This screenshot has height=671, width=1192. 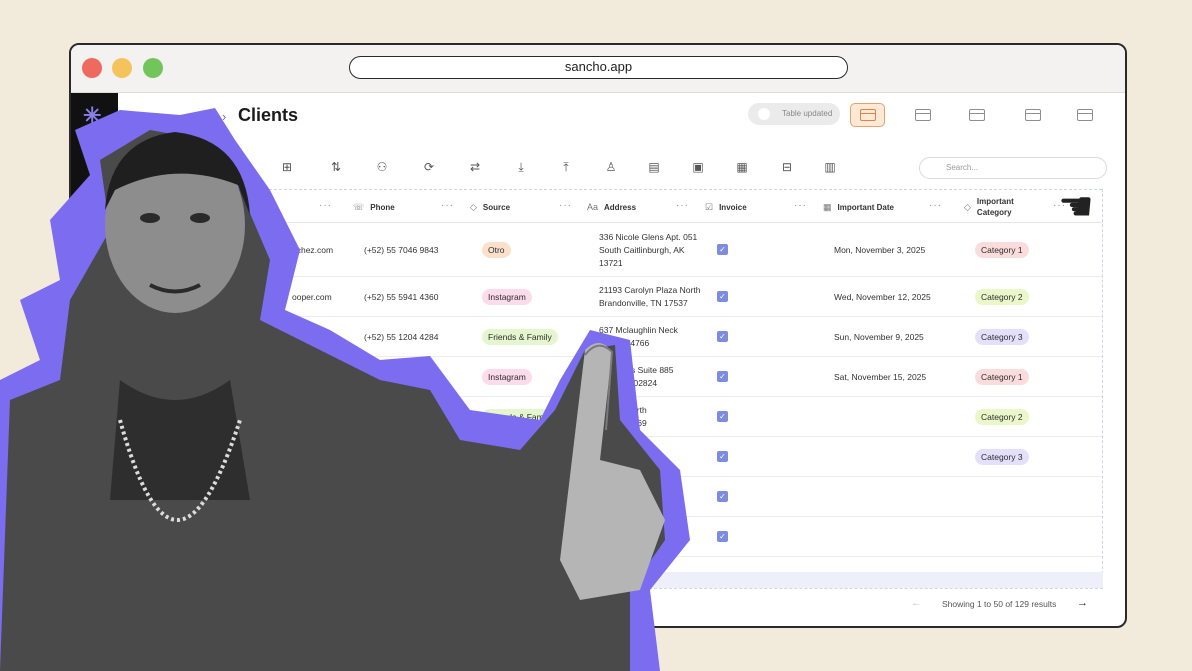 I want to click on upload-icon: ⤒, so click(x=566, y=167).